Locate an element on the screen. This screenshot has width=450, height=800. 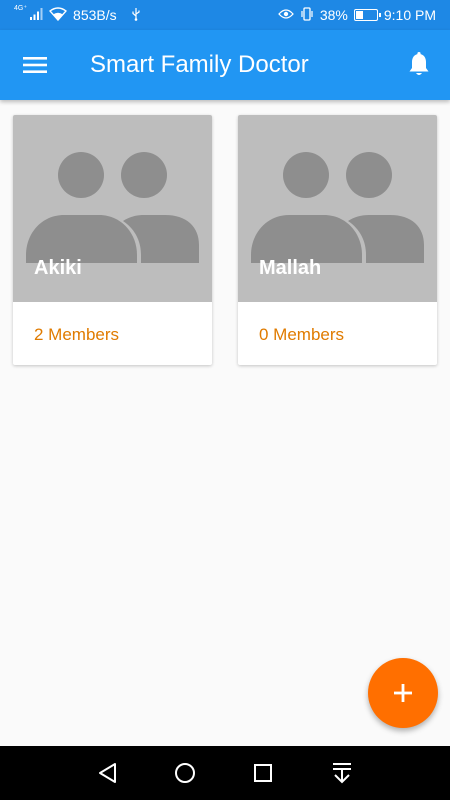
status-bar-left: 4G⁺ 853B/s is located at coordinates (77, 15).